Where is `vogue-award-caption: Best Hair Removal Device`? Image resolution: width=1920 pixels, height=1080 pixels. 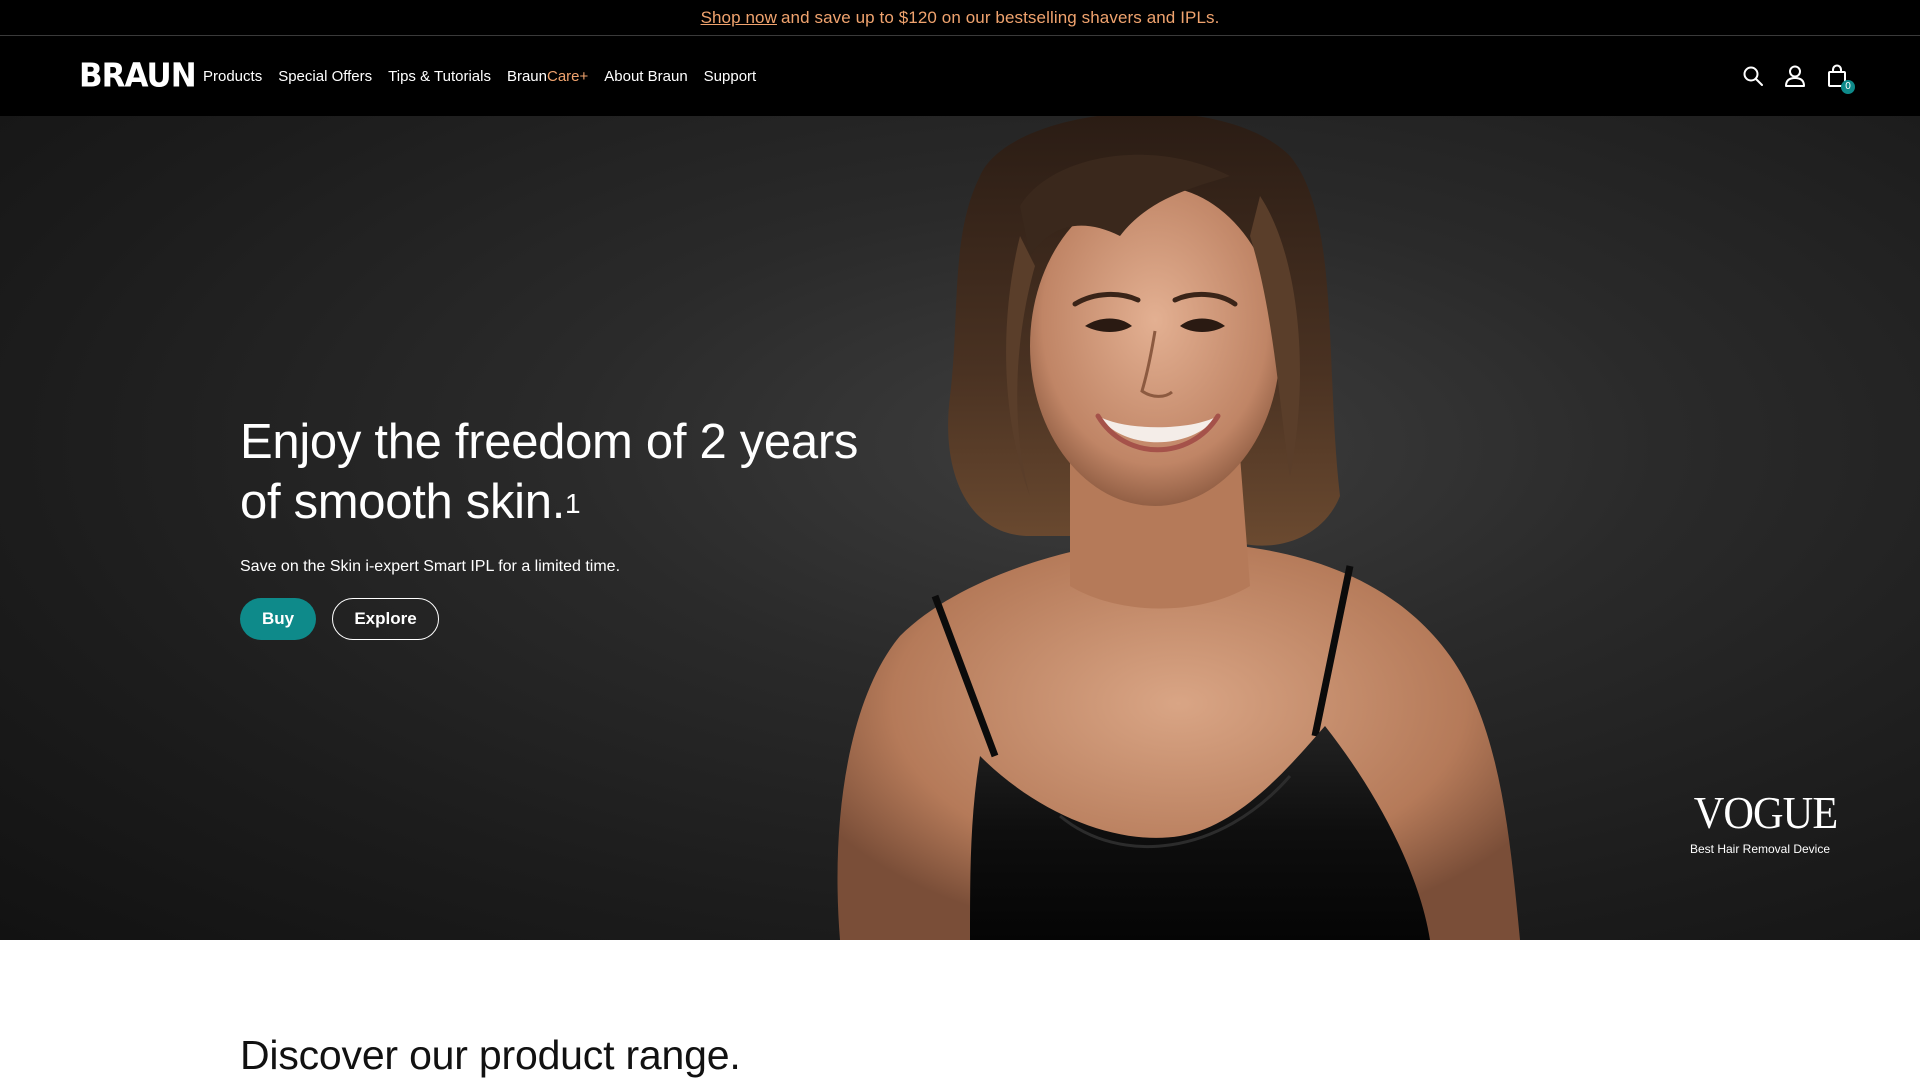 vogue-award-caption: Best Hair Removal Device is located at coordinates (1760, 849).